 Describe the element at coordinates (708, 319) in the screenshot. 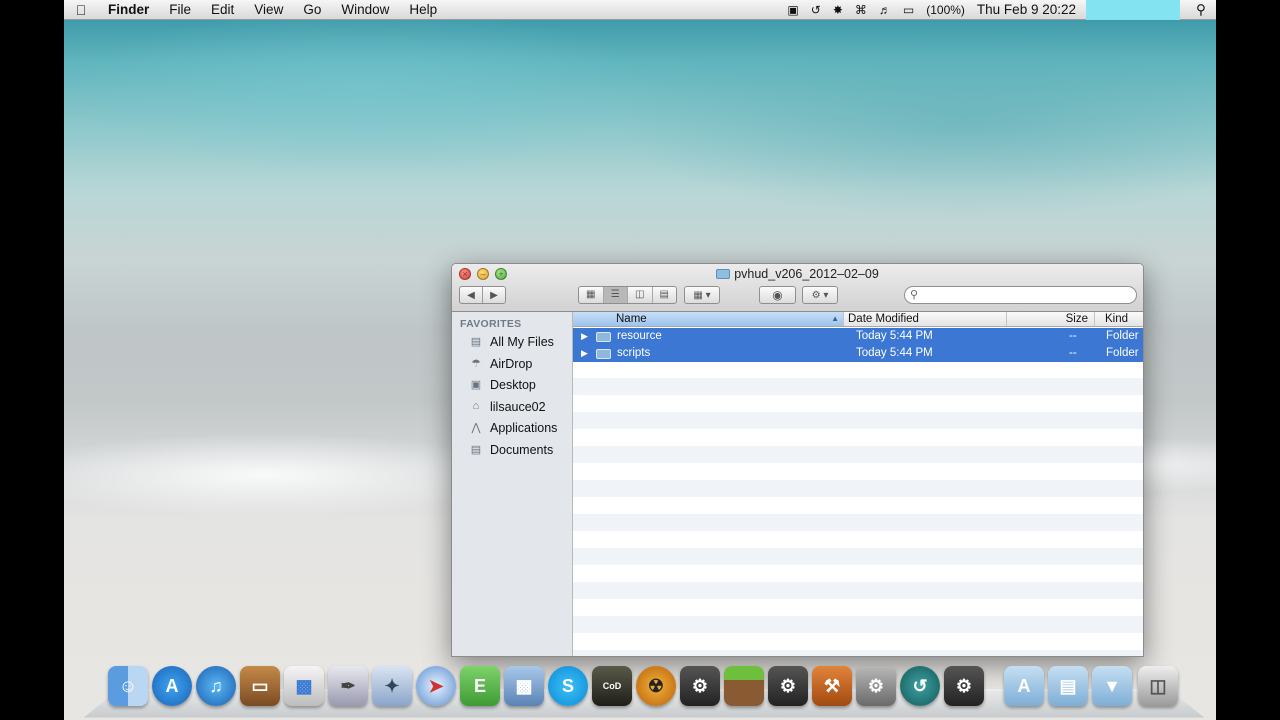

I see `column-name: Name ▲` at that location.